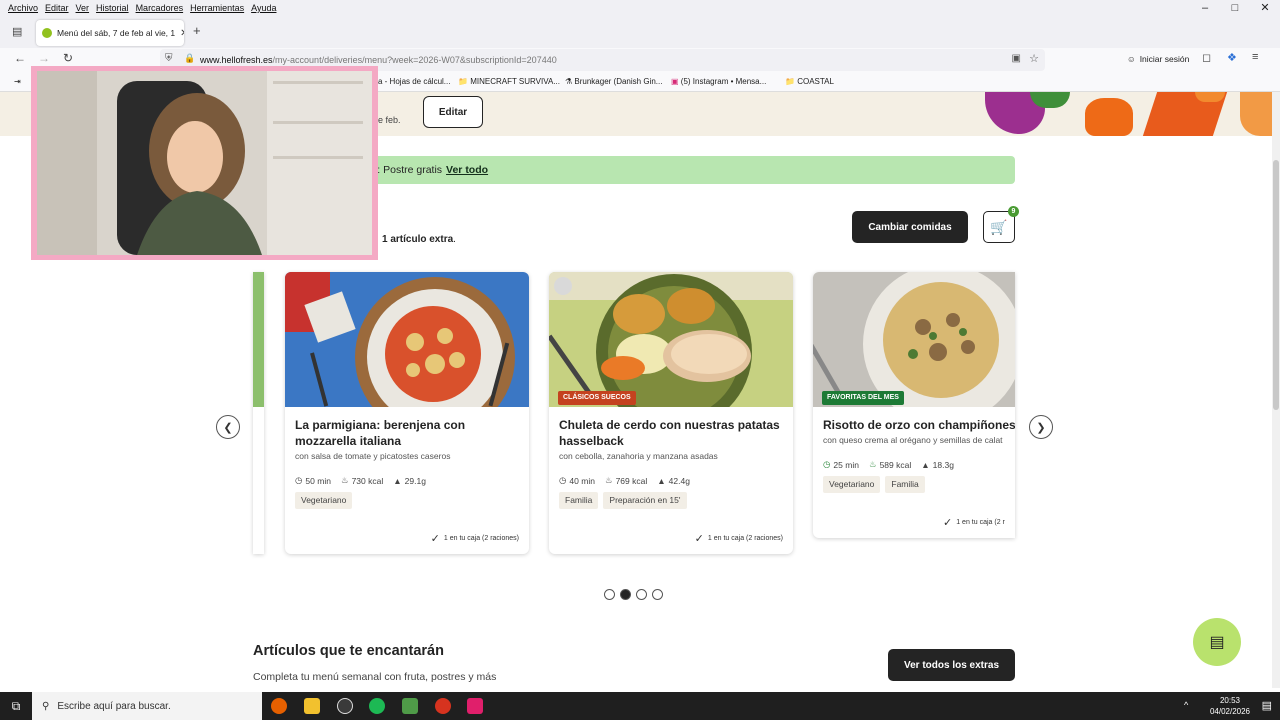  Describe the element at coordinates (640, 32) in the screenshot. I see `tab-bar: ▤ Menú del sáb, 7 de feb al vie, 1 ✕ +` at that location.